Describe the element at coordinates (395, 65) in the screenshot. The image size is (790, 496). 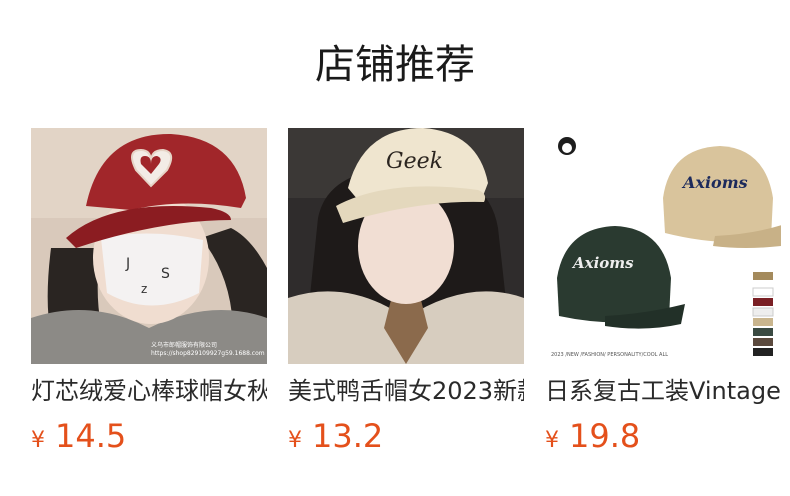
I see `section-title: 店铺推荐` at that location.